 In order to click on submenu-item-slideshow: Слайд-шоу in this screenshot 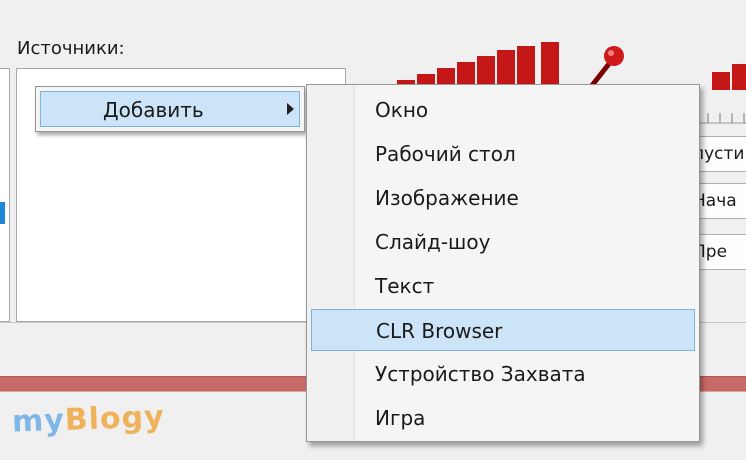, I will do `click(503, 242)`.